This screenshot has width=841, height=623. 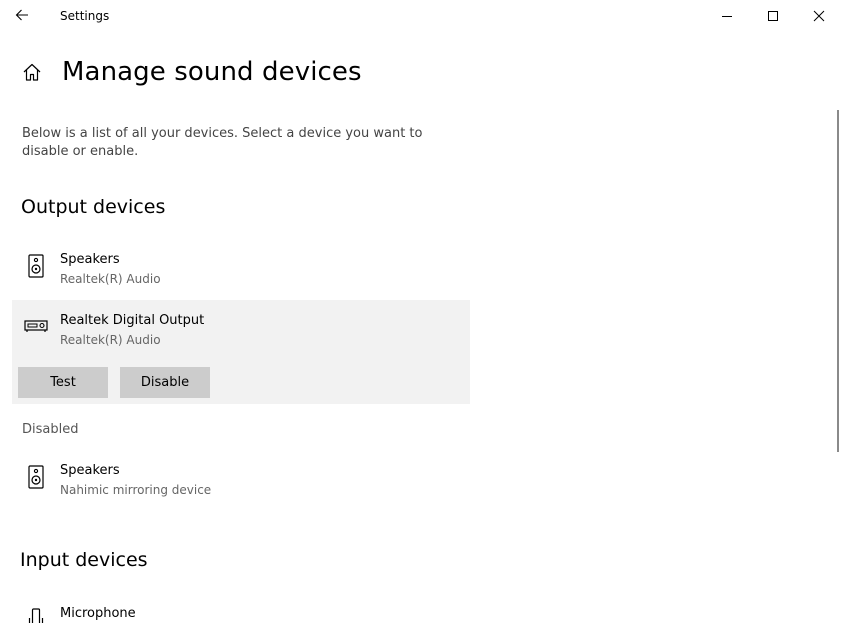 I want to click on output-device-speakers: Speakers Realtek(R) Audio, so click(x=241, y=270).